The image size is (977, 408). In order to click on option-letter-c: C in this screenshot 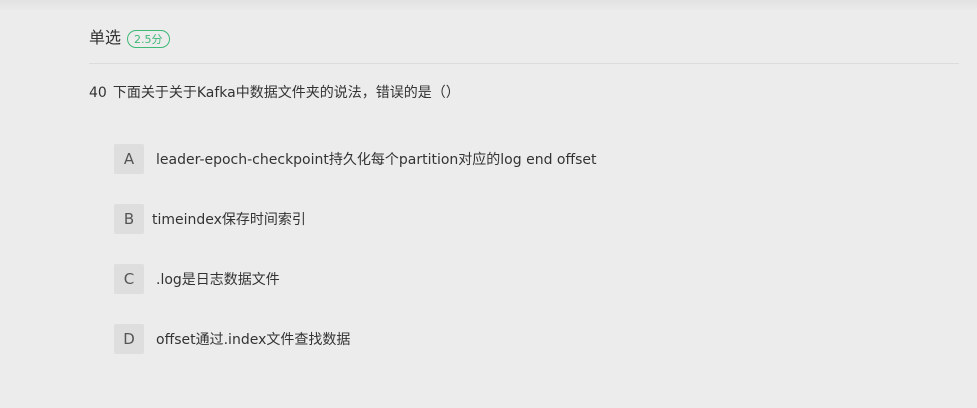, I will do `click(129, 279)`.